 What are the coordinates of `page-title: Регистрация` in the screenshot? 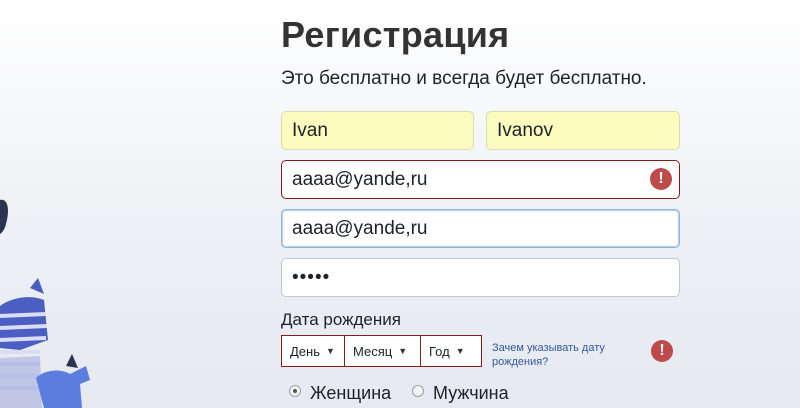 It's located at (395, 34).